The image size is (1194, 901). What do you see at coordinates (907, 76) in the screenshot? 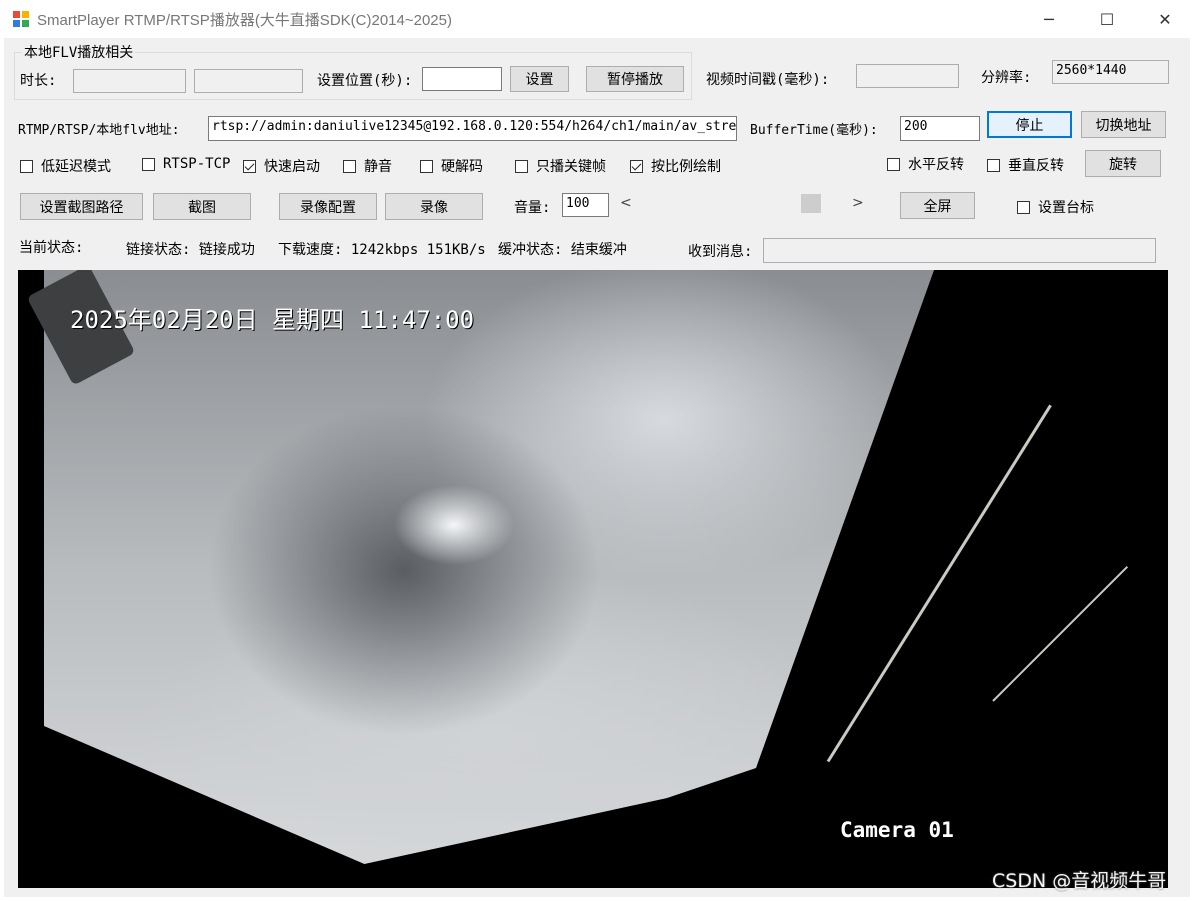
I see `video-timestamp-field` at bounding box center [907, 76].